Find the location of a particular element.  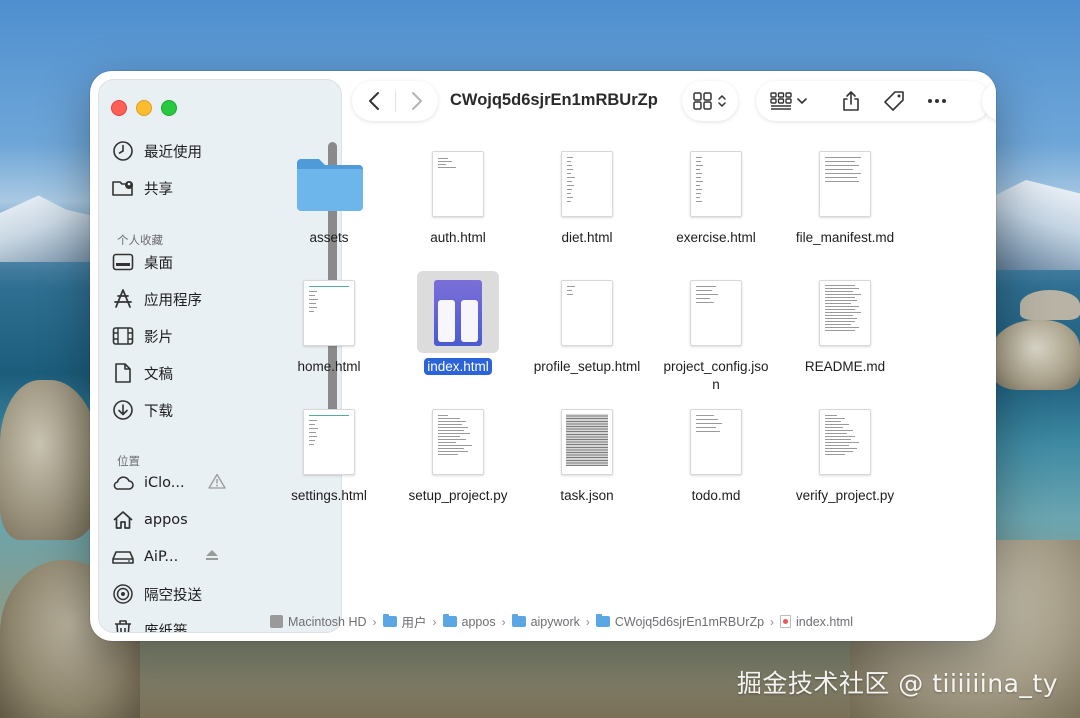

path-segment-label: appos is located at coordinates (478, 621).